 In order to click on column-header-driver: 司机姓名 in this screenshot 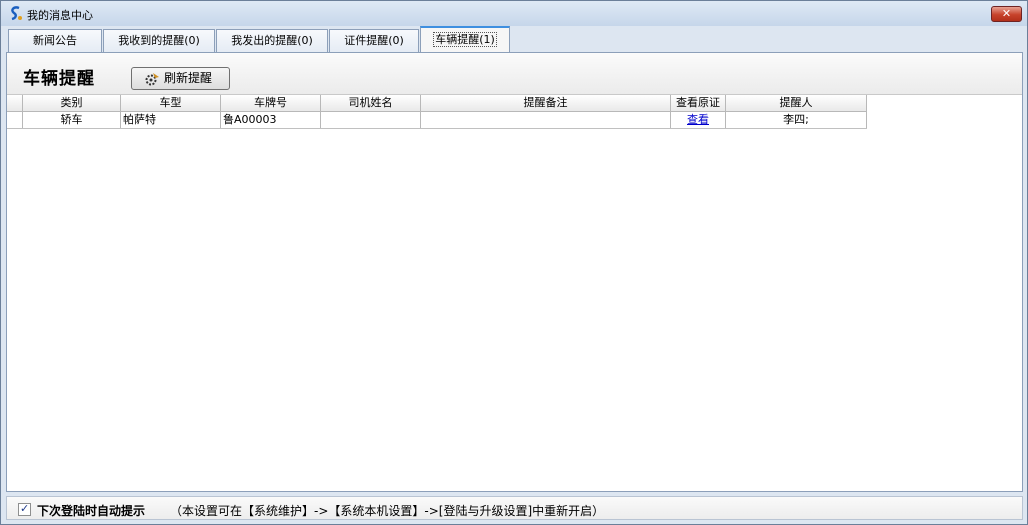, I will do `click(371, 103)`.